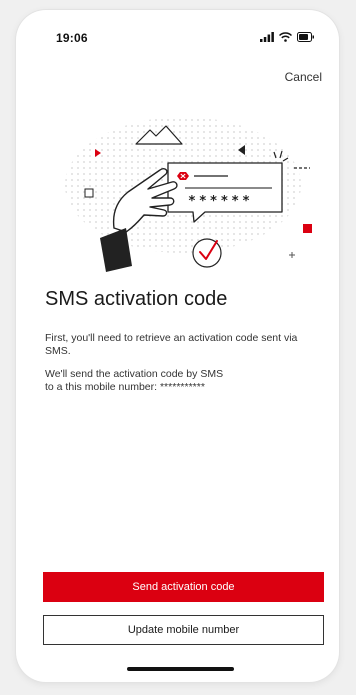 The image size is (356, 695). What do you see at coordinates (183, 630) in the screenshot?
I see `update-mobile-number-button: Update mobile number` at bounding box center [183, 630].